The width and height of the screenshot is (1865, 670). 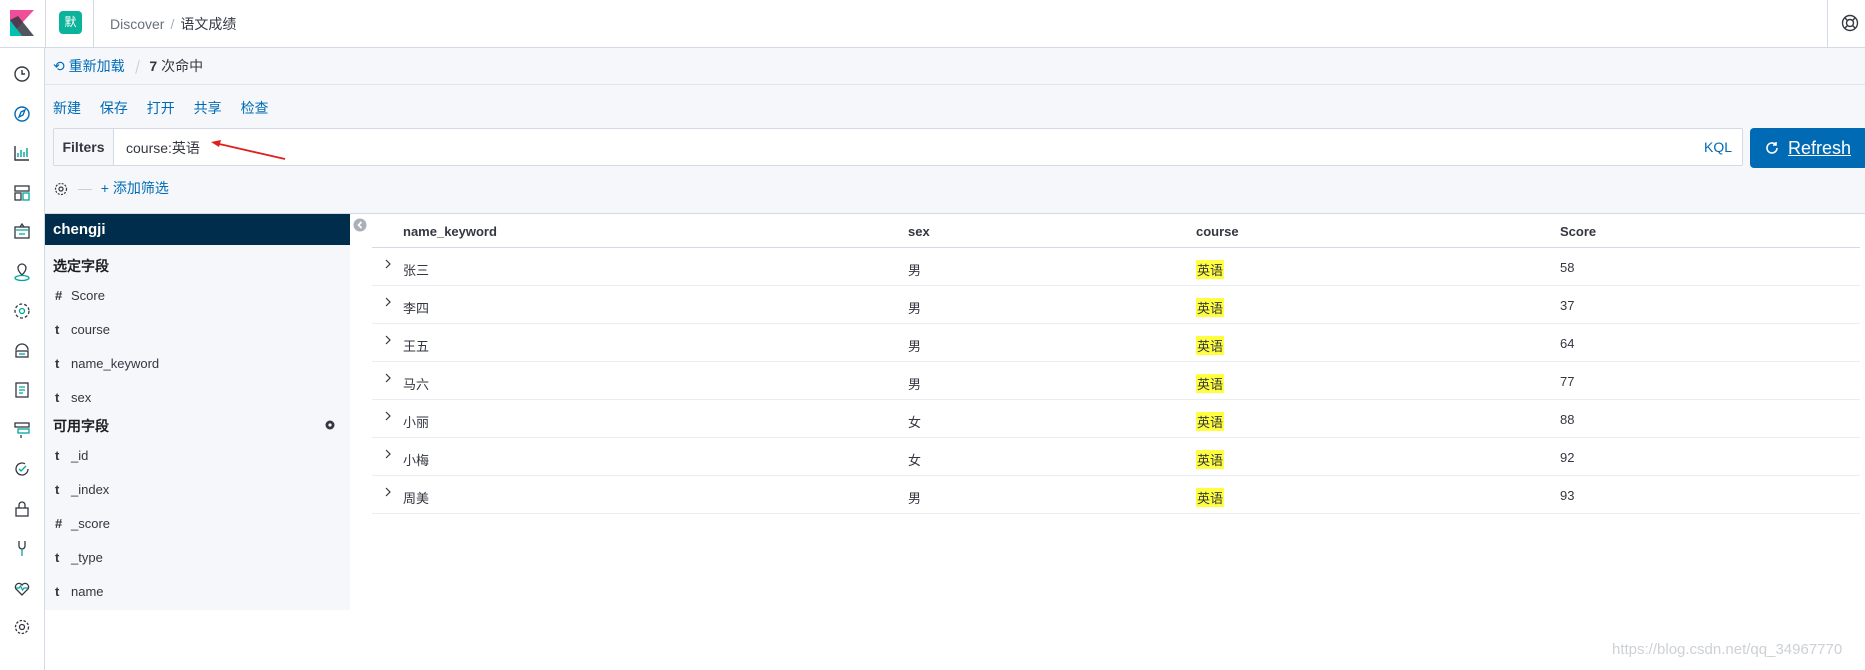 What do you see at coordinates (81, 266) in the screenshot?
I see `selected-fields-title: 选定字段` at bounding box center [81, 266].